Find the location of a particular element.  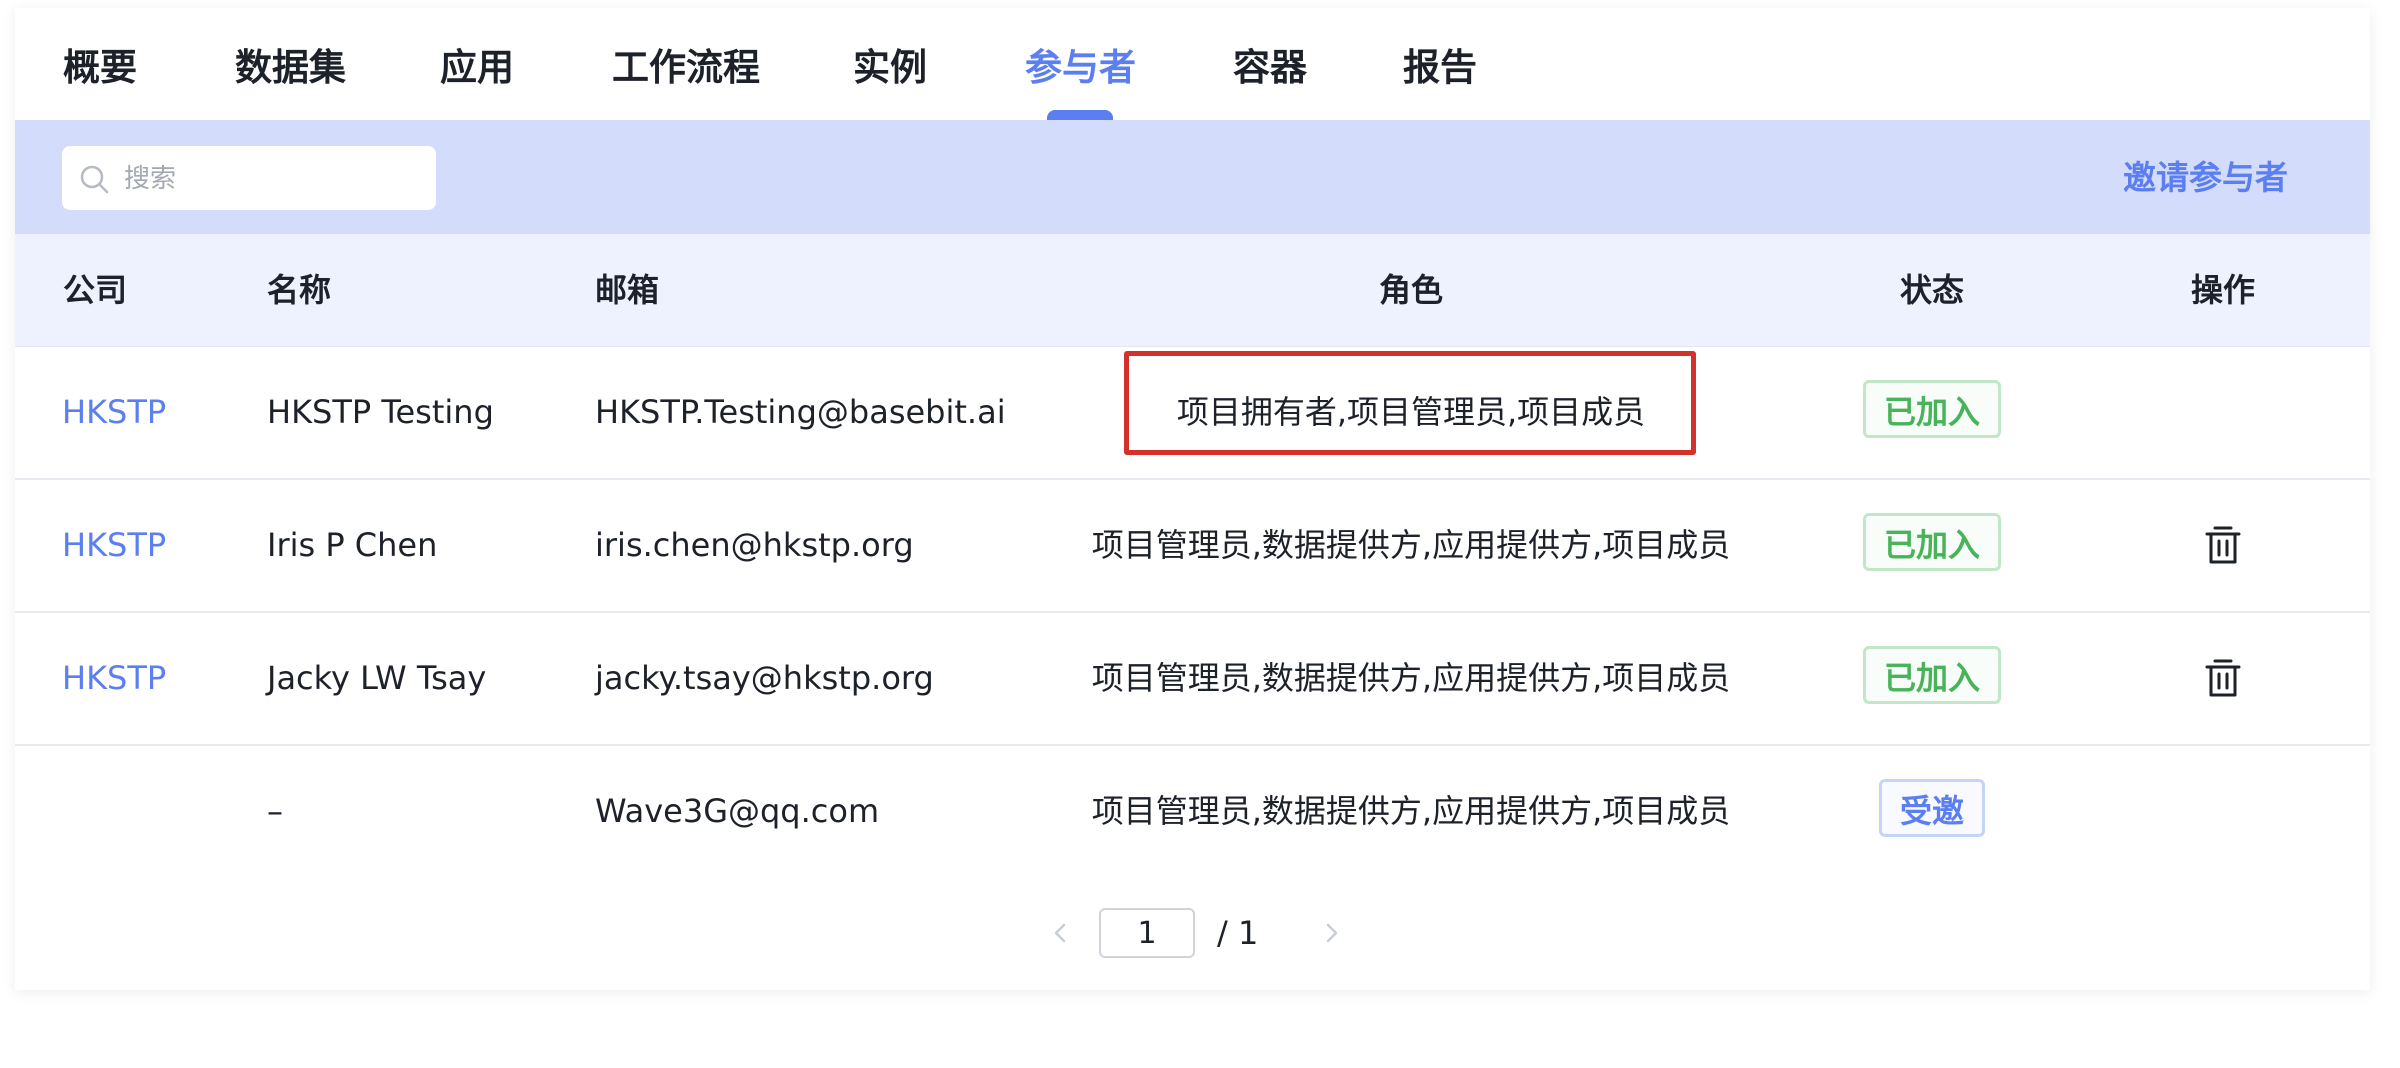

column-header-email: 邮箱 is located at coordinates (627, 290).